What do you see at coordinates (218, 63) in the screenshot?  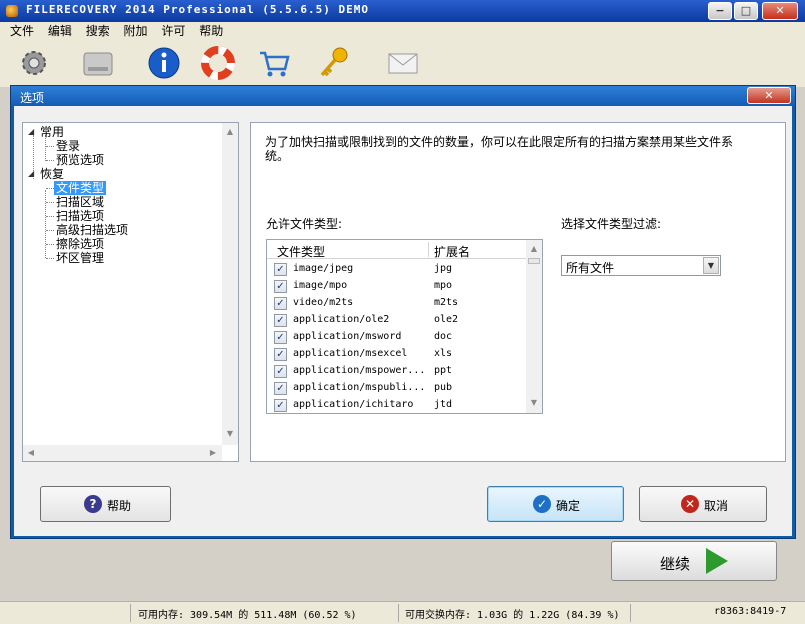 I see `lifebuoy-icon` at bounding box center [218, 63].